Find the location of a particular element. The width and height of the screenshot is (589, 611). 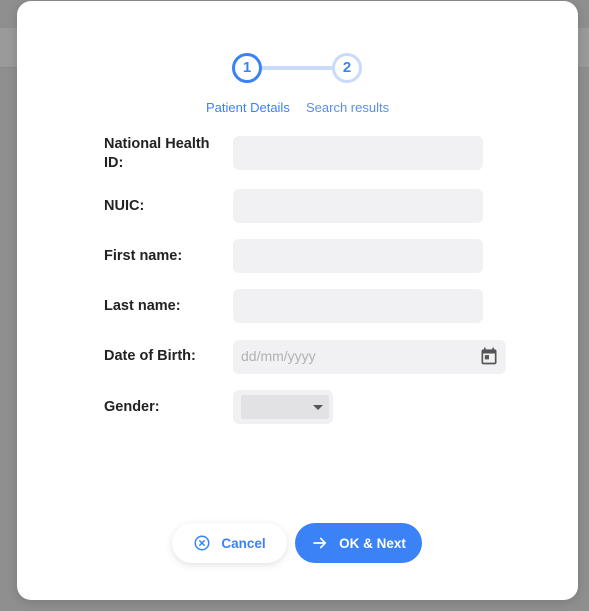

cancel-button: Cancel is located at coordinates (229, 543).